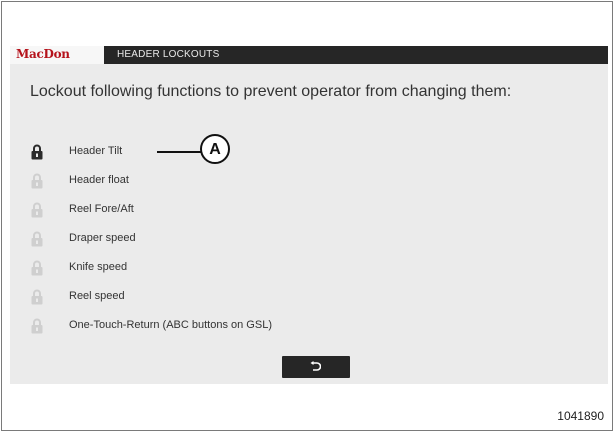 The image size is (616, 434). I want to click on lock-icon-one-touch-return, so click(37, 326).